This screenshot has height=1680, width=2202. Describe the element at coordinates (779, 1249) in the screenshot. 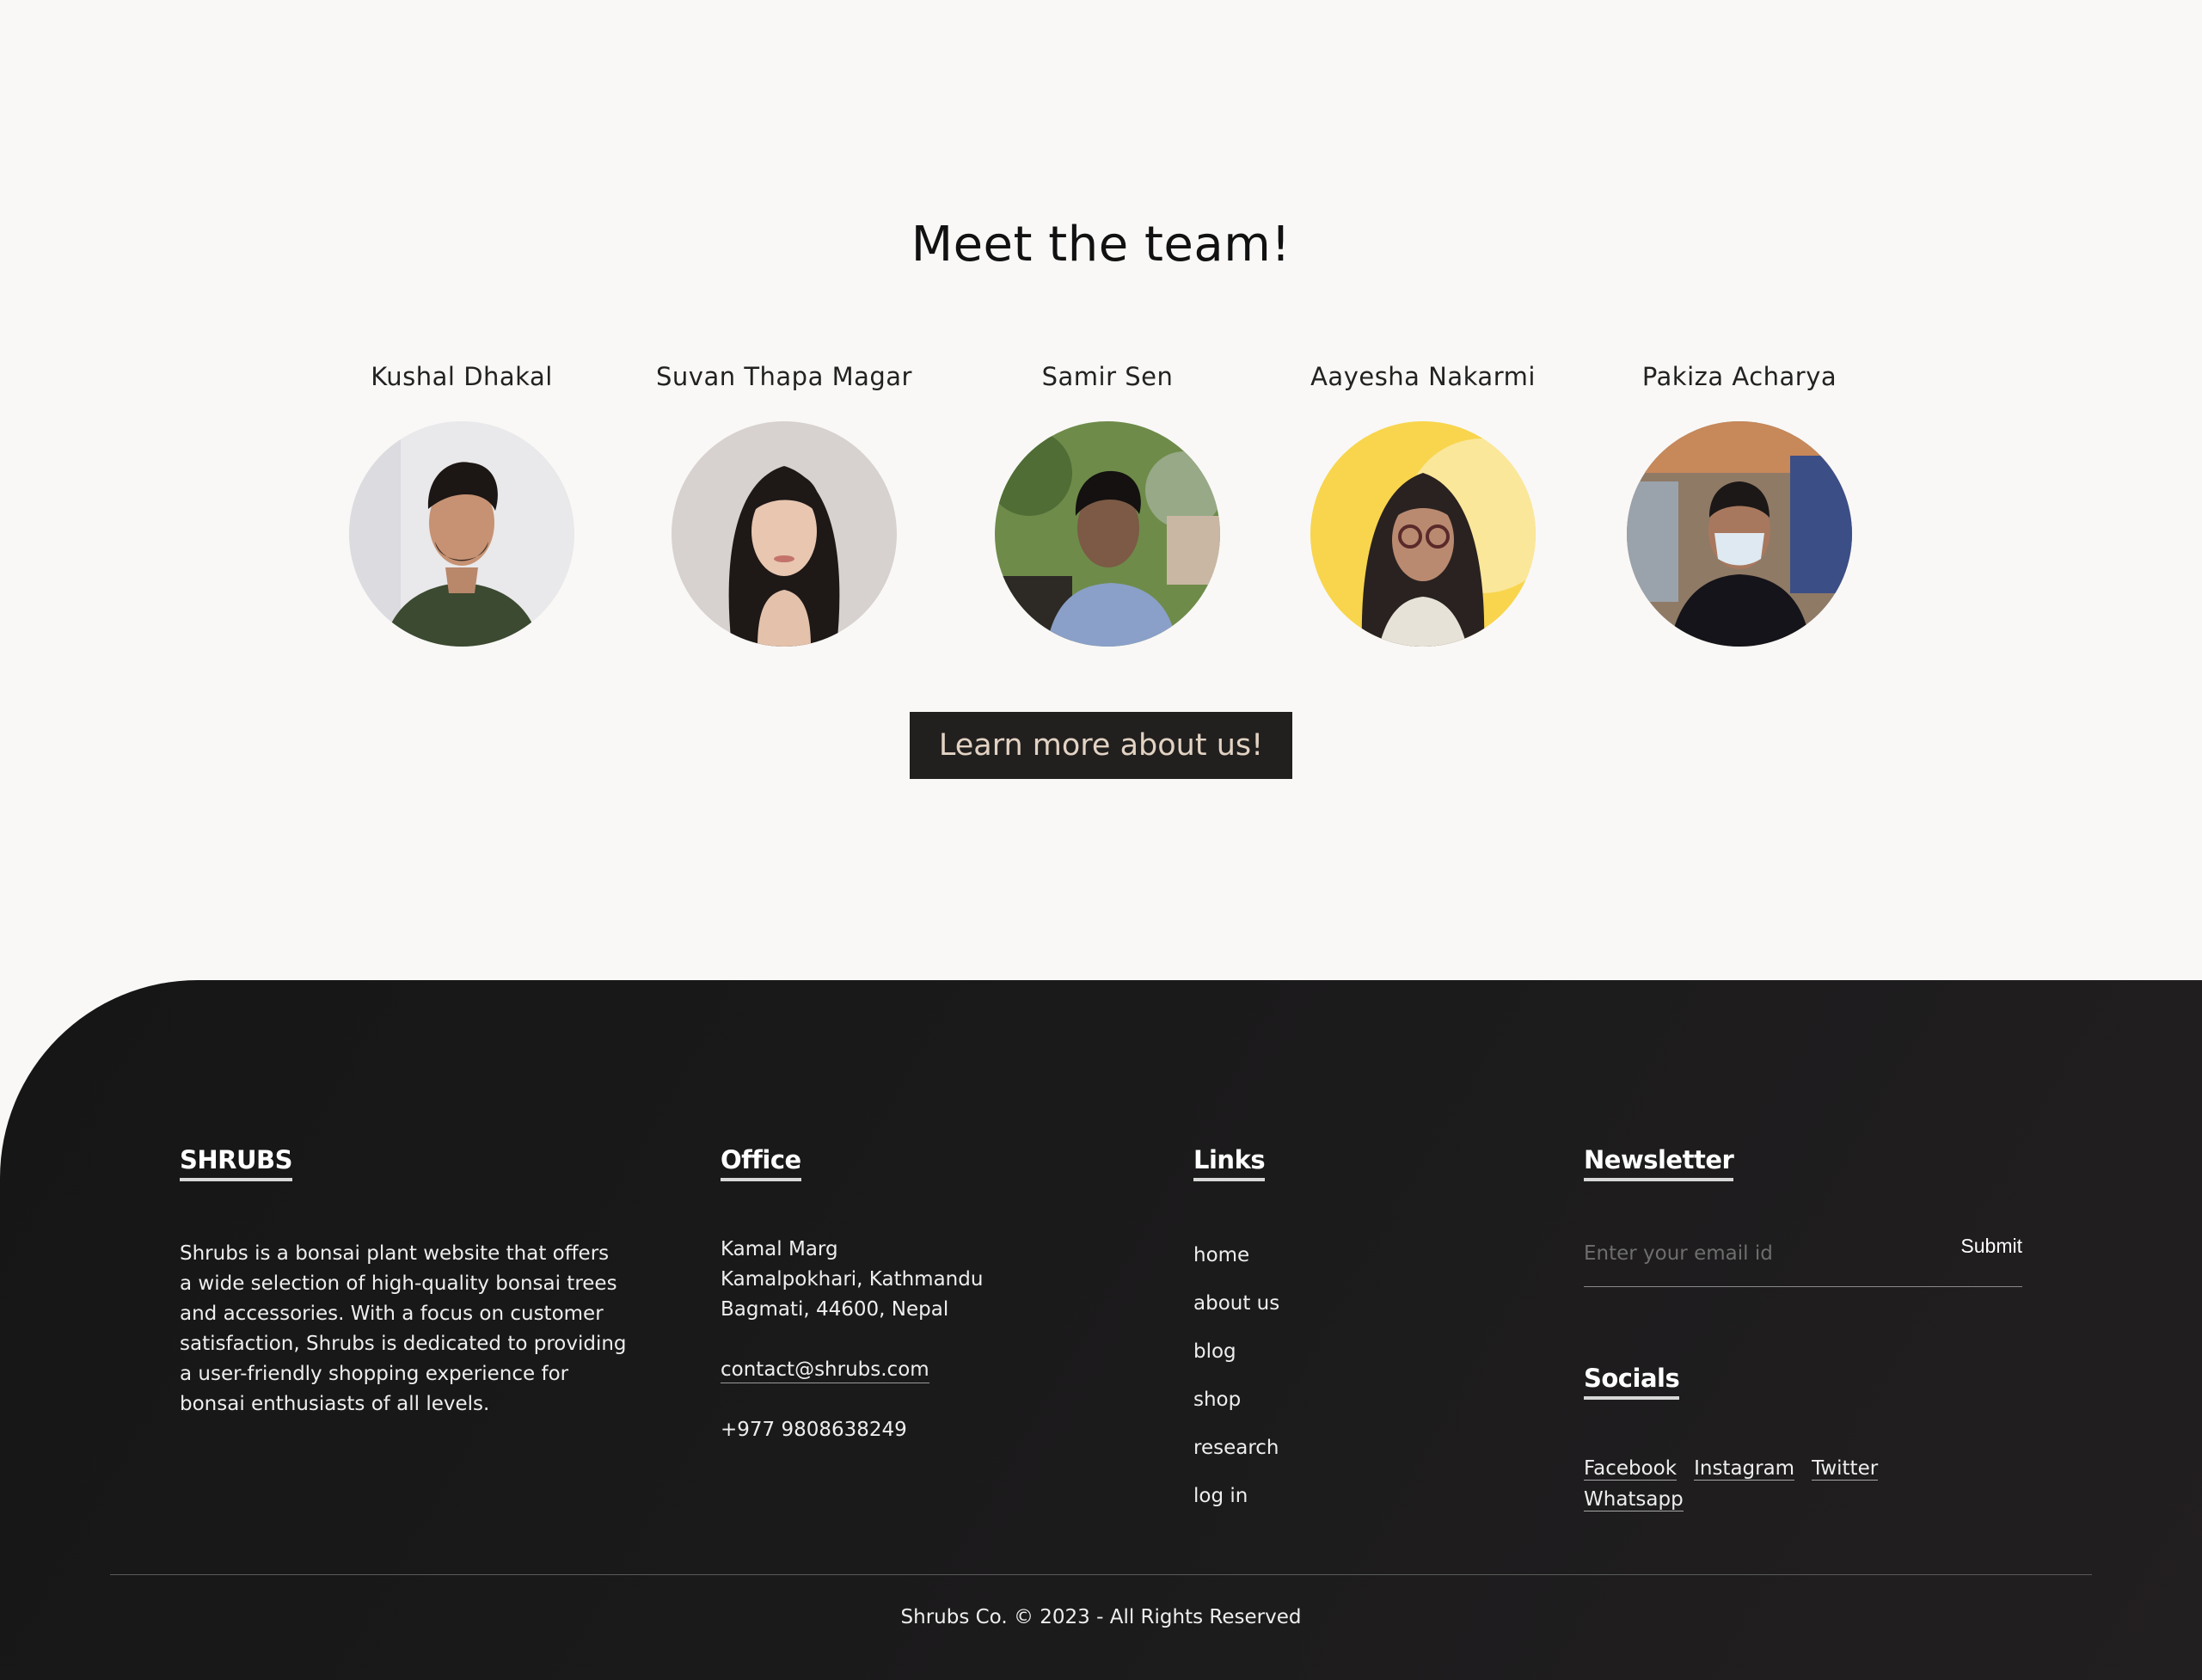

I see `office-address-line: Kamal Marg` at that location.